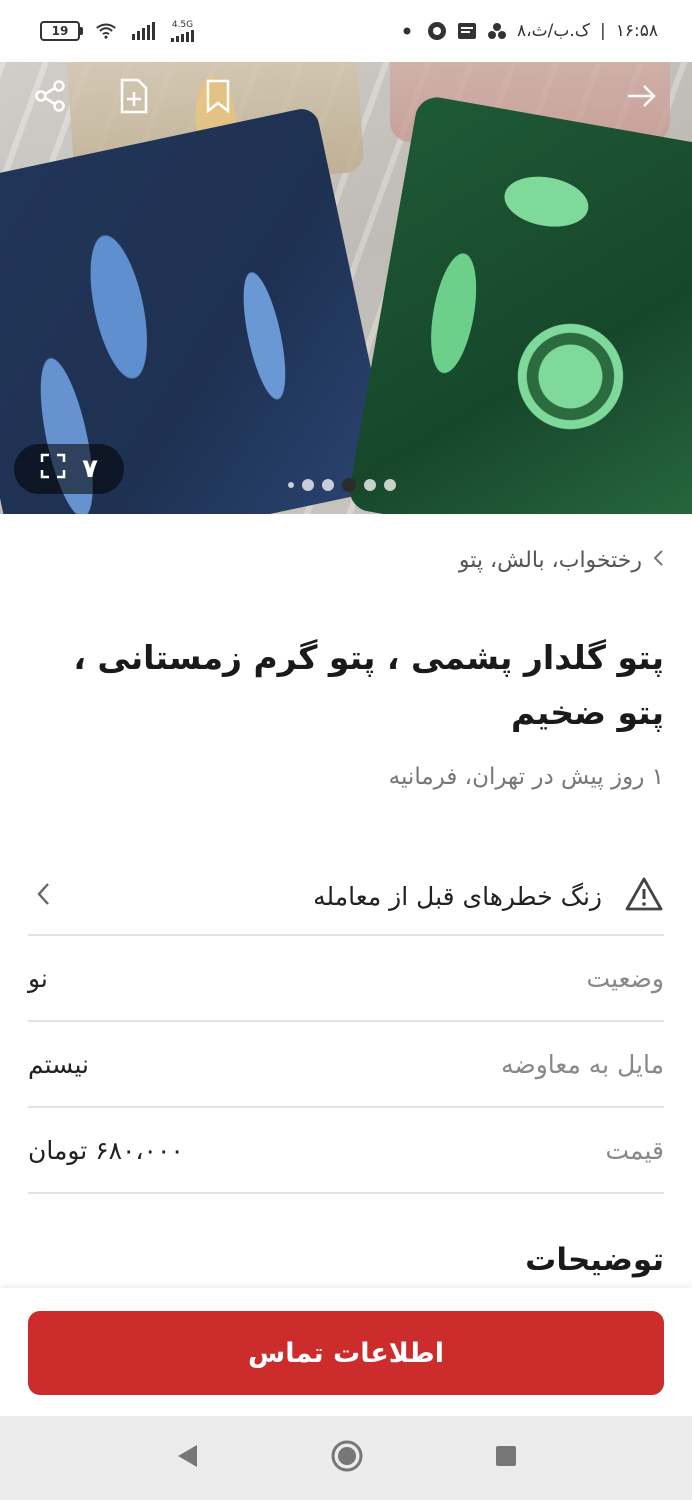 This screenshot has width=692, height=1500. I want to click on chevron-left-icon, so click(43, 896).